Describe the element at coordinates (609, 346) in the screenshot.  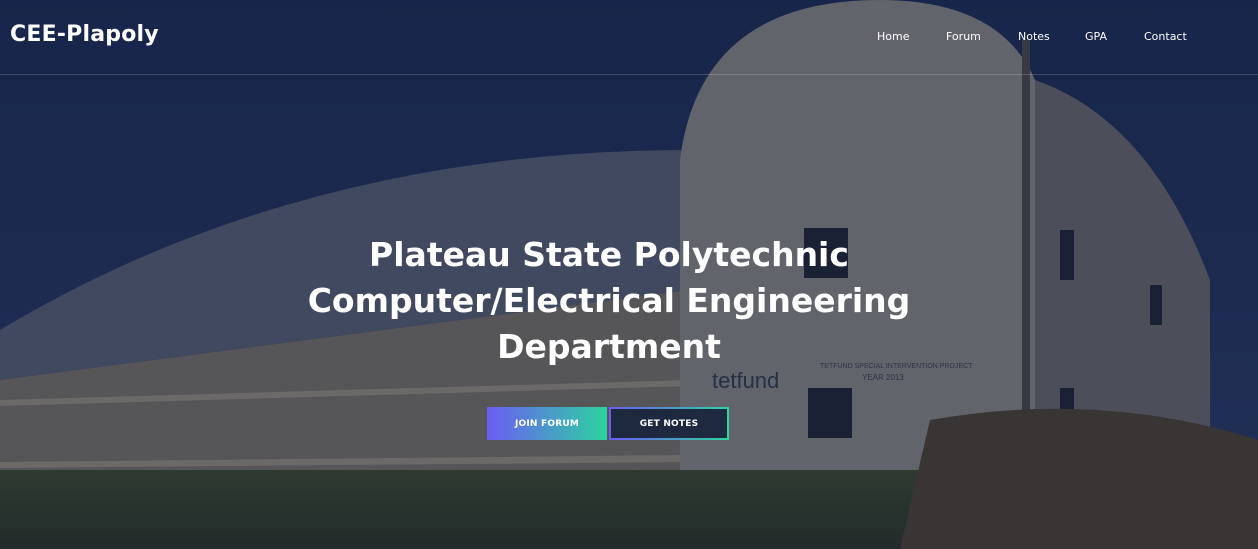
I see `hero-headline-line-3: Department` at that location.